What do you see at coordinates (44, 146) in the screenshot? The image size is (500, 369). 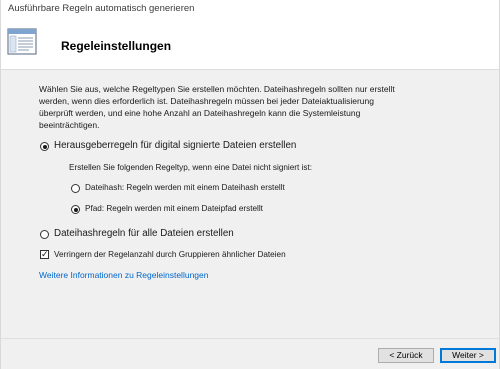 I see `publisher-rules-radio` at bounding box center [44, 146].